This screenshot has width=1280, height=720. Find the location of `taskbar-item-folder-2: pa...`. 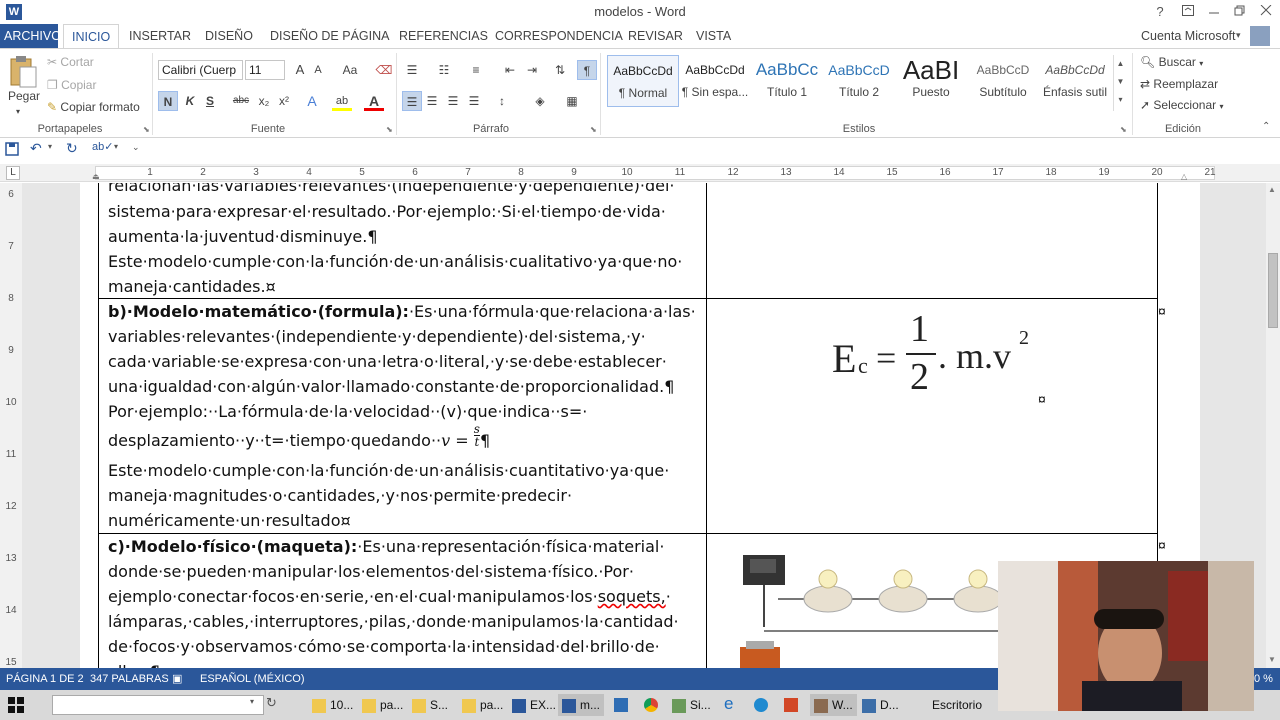

taskbar-item-folder-2: pa... is located at coordinates (382, 705).